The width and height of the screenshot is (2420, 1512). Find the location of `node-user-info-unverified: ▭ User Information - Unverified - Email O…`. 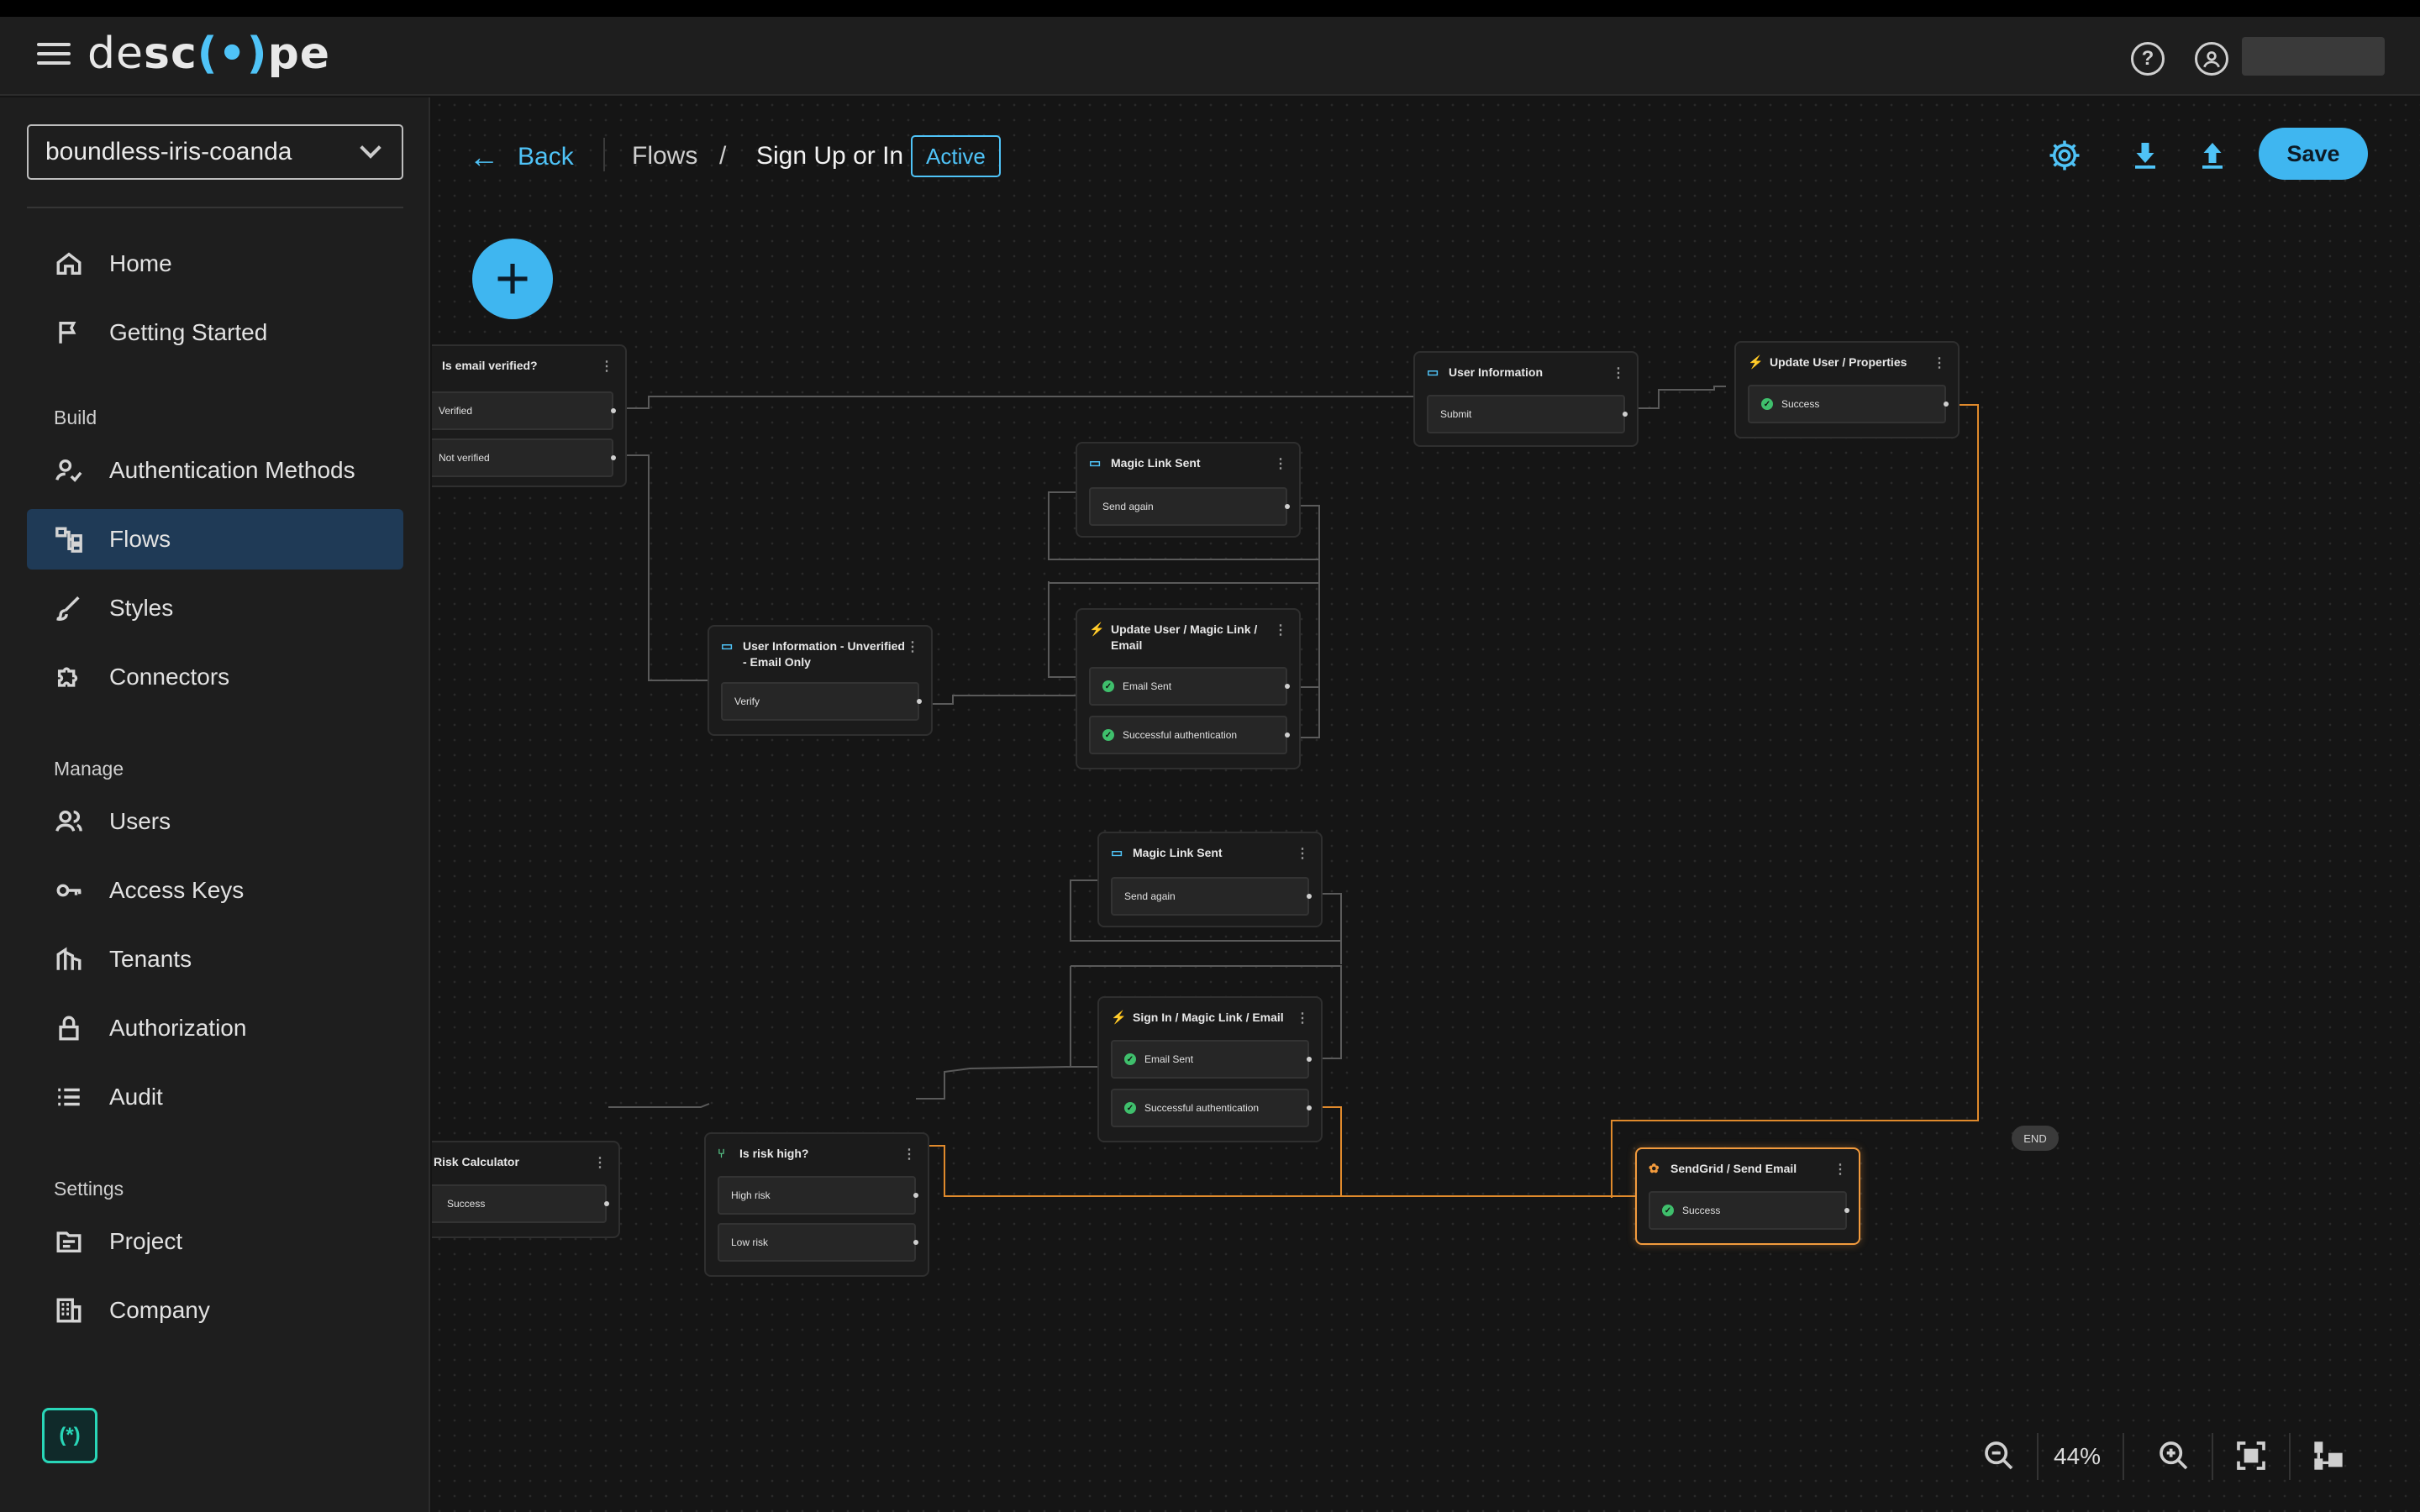

node-user-info-unverified: ▭ User Information - Unverified - Email O… is located at coordinates (820, 680).